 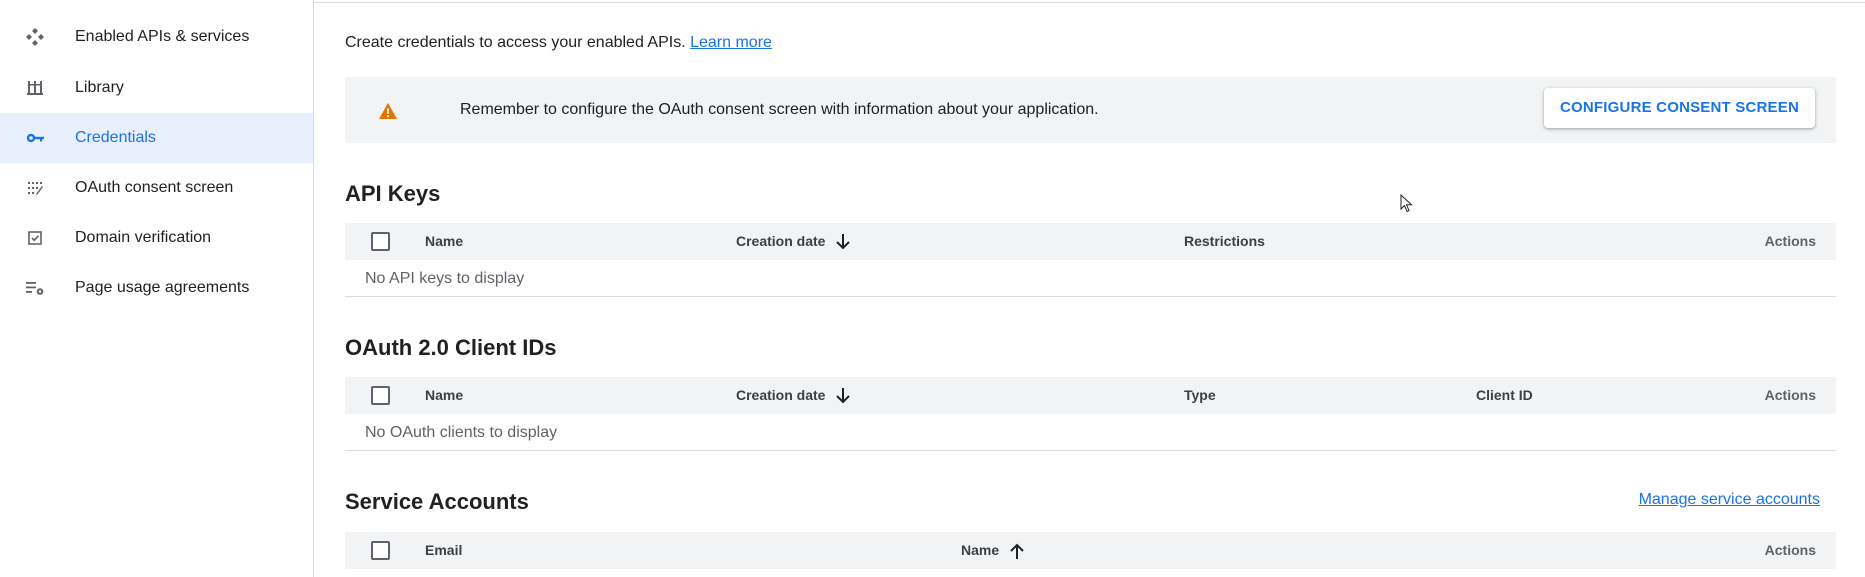 I want to click on sidebar-item-oauth-consent: OAuth consent screen, so click(x=156, y=188).